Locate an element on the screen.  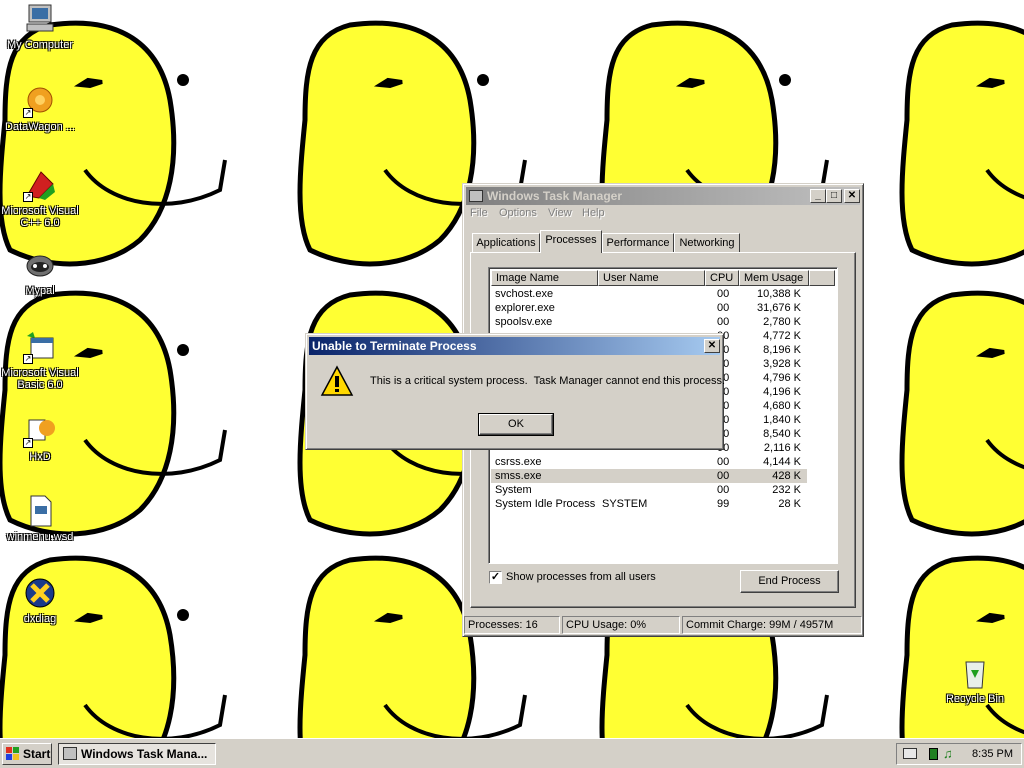
process-mem: 2,116 K is located at coordinates (782, 448).